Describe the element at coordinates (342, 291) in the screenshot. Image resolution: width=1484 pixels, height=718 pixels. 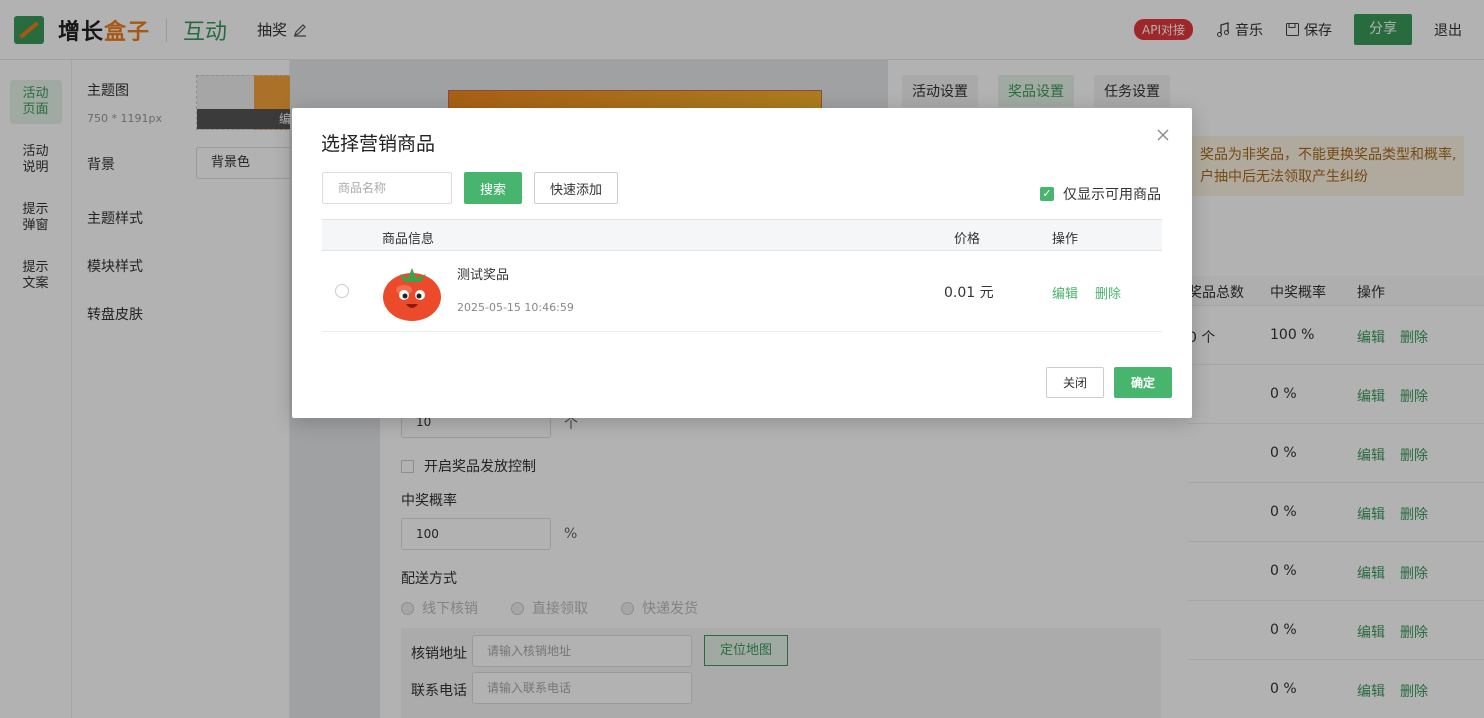
I see `product-radio` at that location.